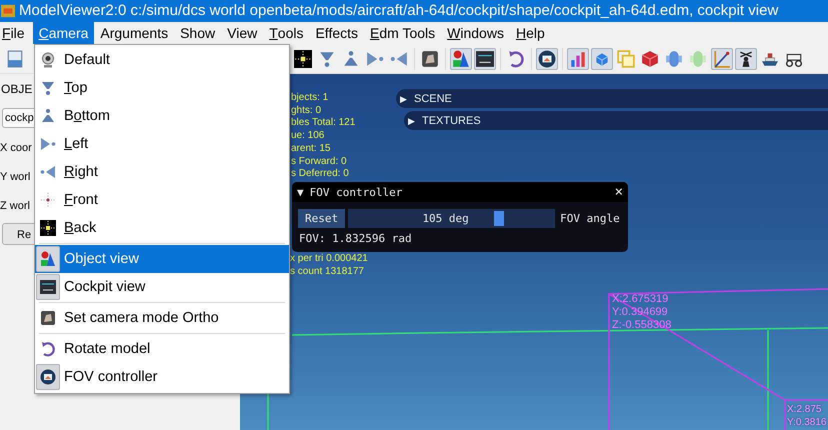 The width and height of the screenshot is (828, 430). I want to click on panel-heading: OBJE, so click(16, 89).